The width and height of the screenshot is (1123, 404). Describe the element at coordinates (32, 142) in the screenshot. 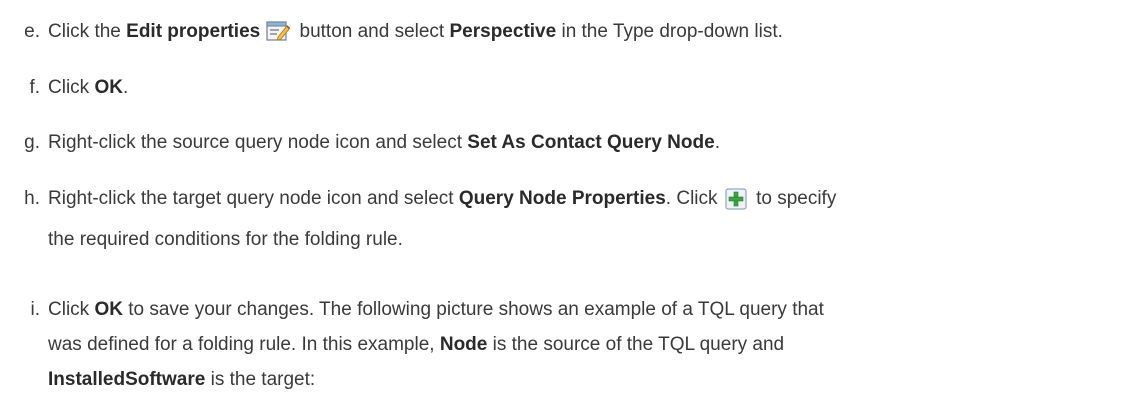

I see `step-letter: g.` at that location.